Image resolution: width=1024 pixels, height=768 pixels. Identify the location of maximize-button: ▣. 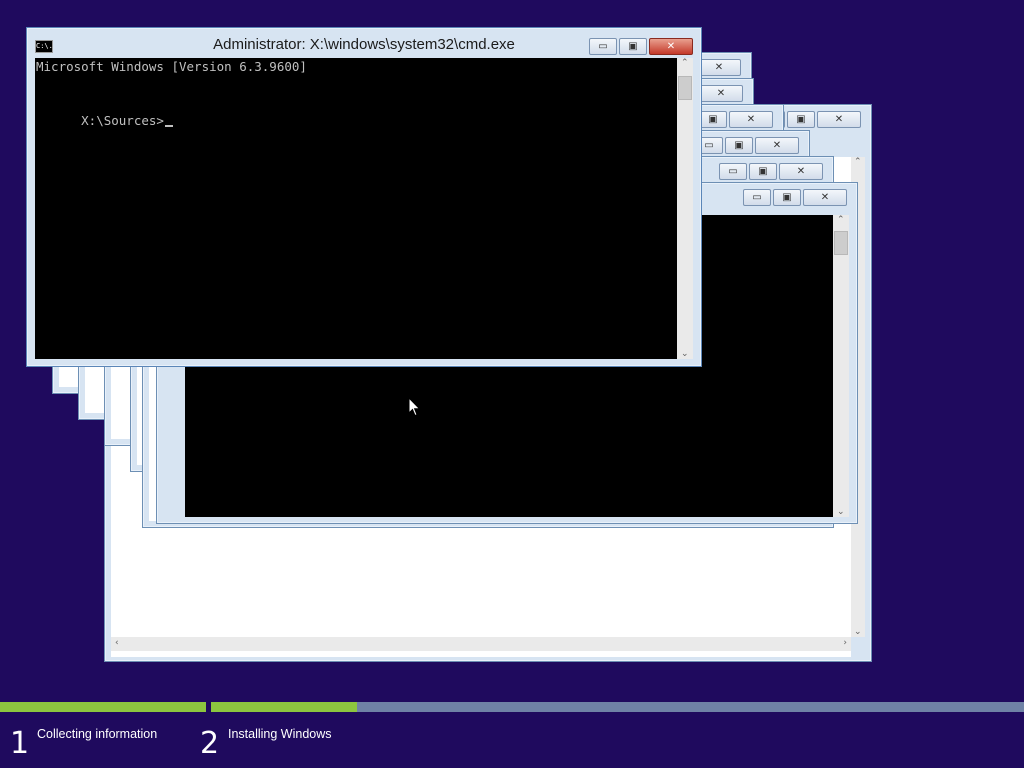
(633, 46).